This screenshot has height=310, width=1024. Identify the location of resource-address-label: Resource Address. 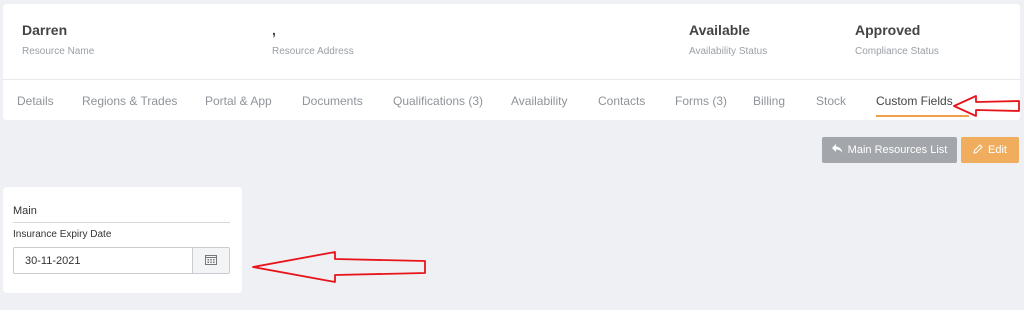
(313, 51).